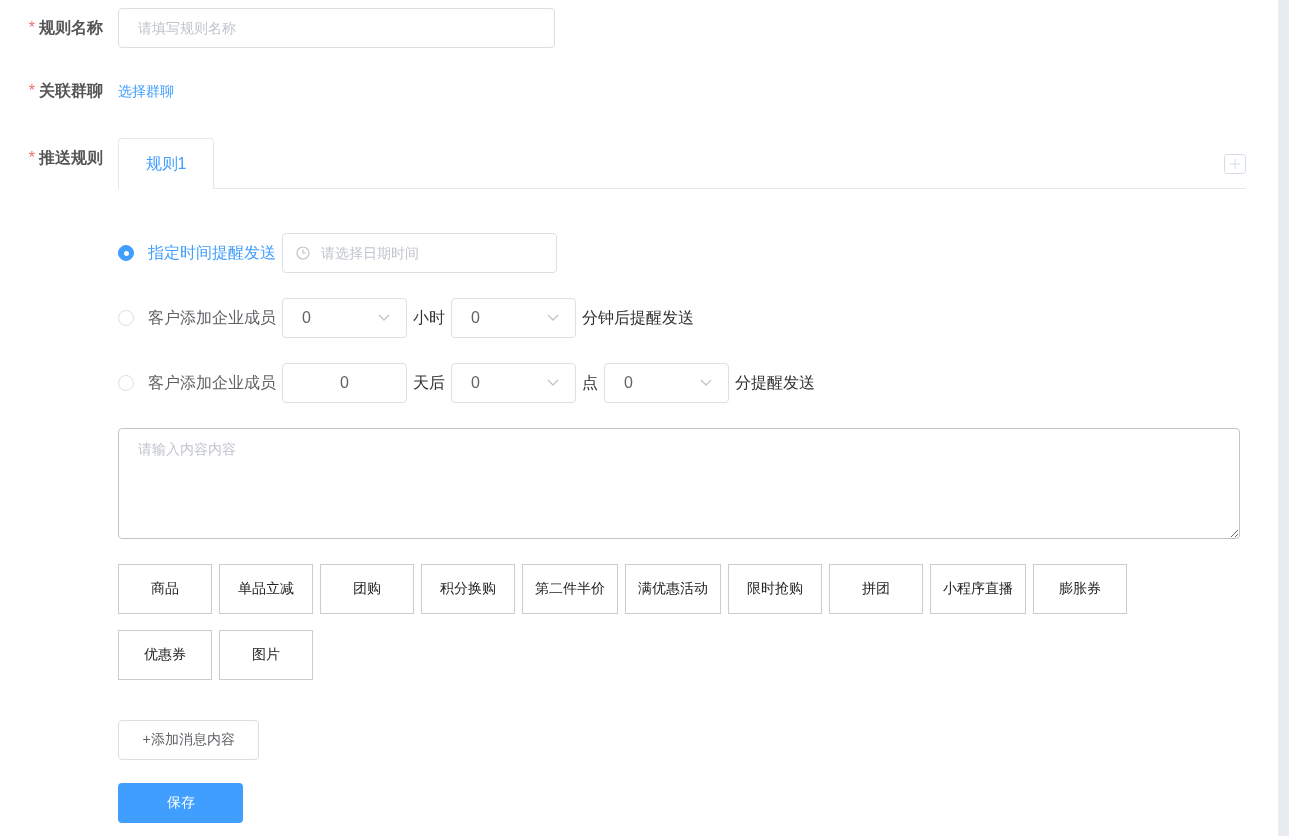 The height and width of the screenshot is (836, 1289). I want to click on content-type-button: 第二件半价, so click(570, 589).